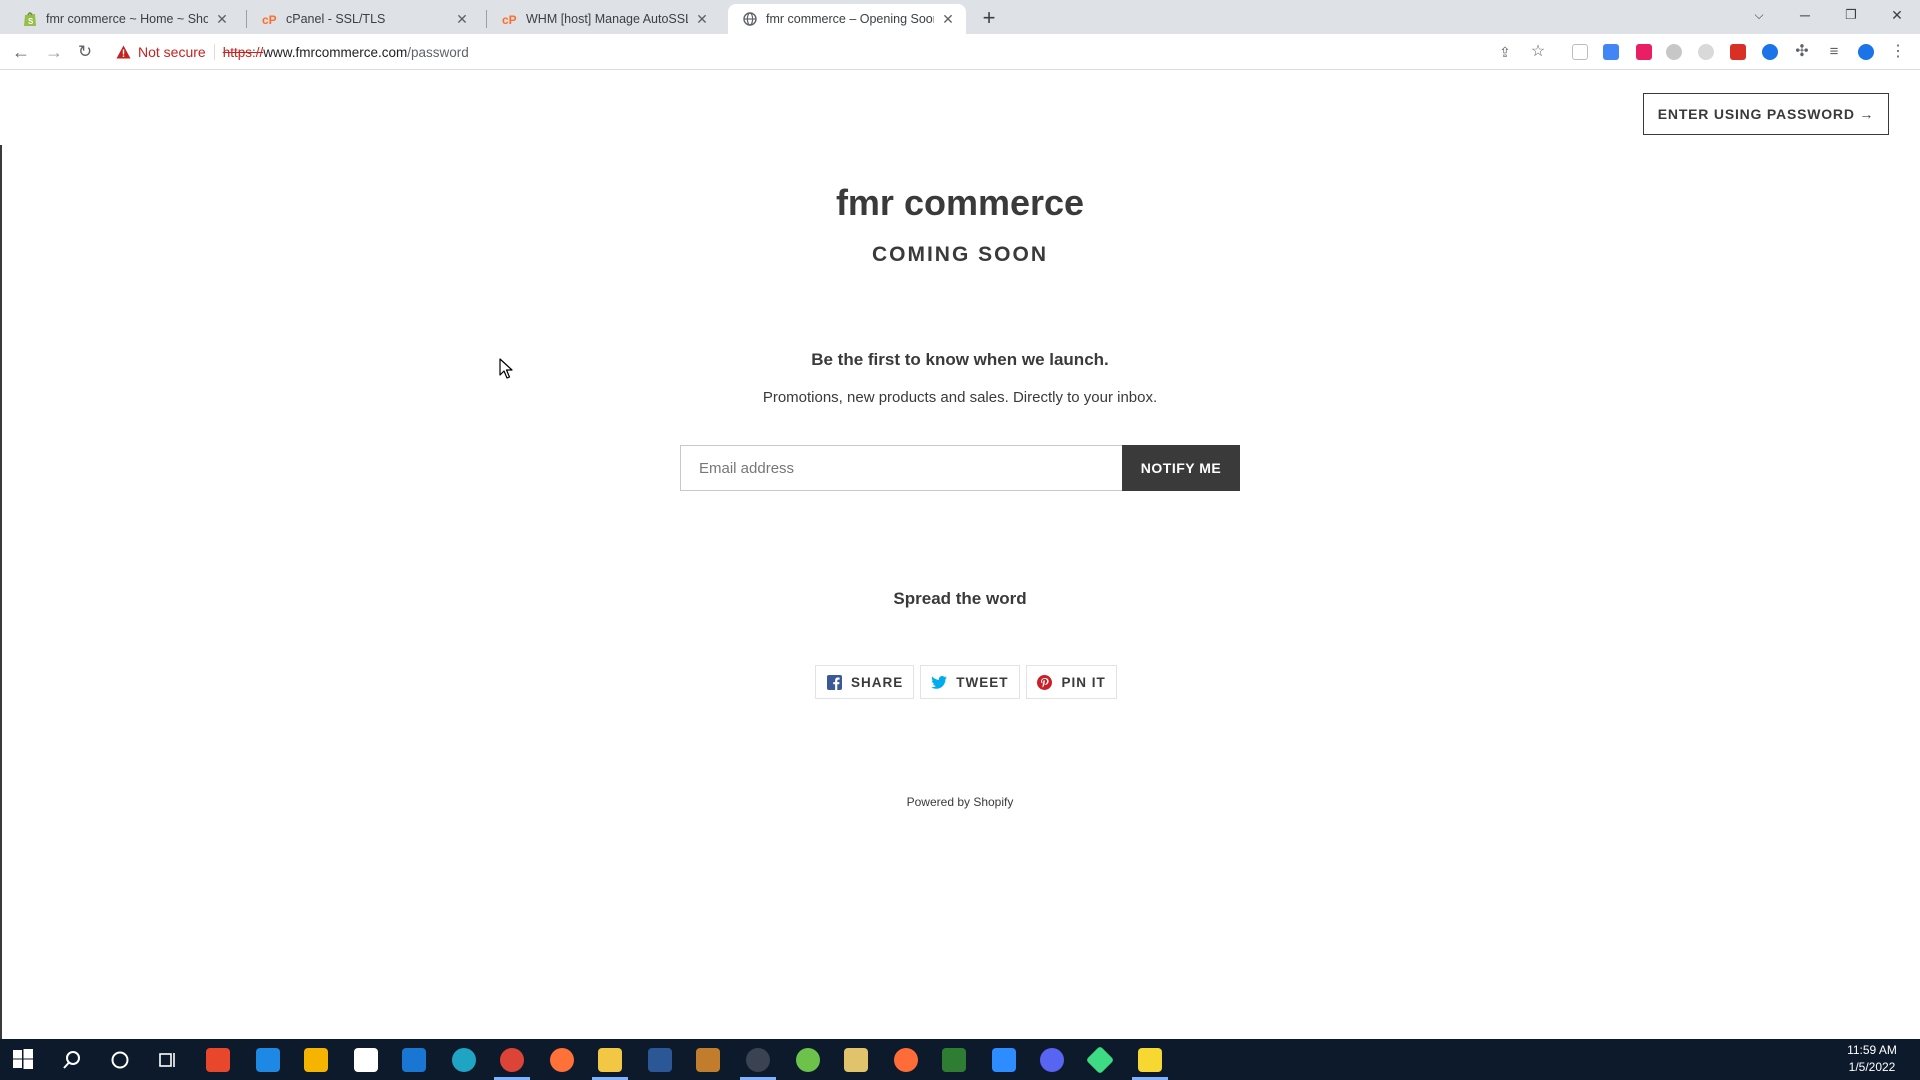 Image resolution: width=1920 pixels, height=1080 pixels. Describe the element at coordinates (989, 19) in the screenshot. I see `new-tab-button: +` at that location.